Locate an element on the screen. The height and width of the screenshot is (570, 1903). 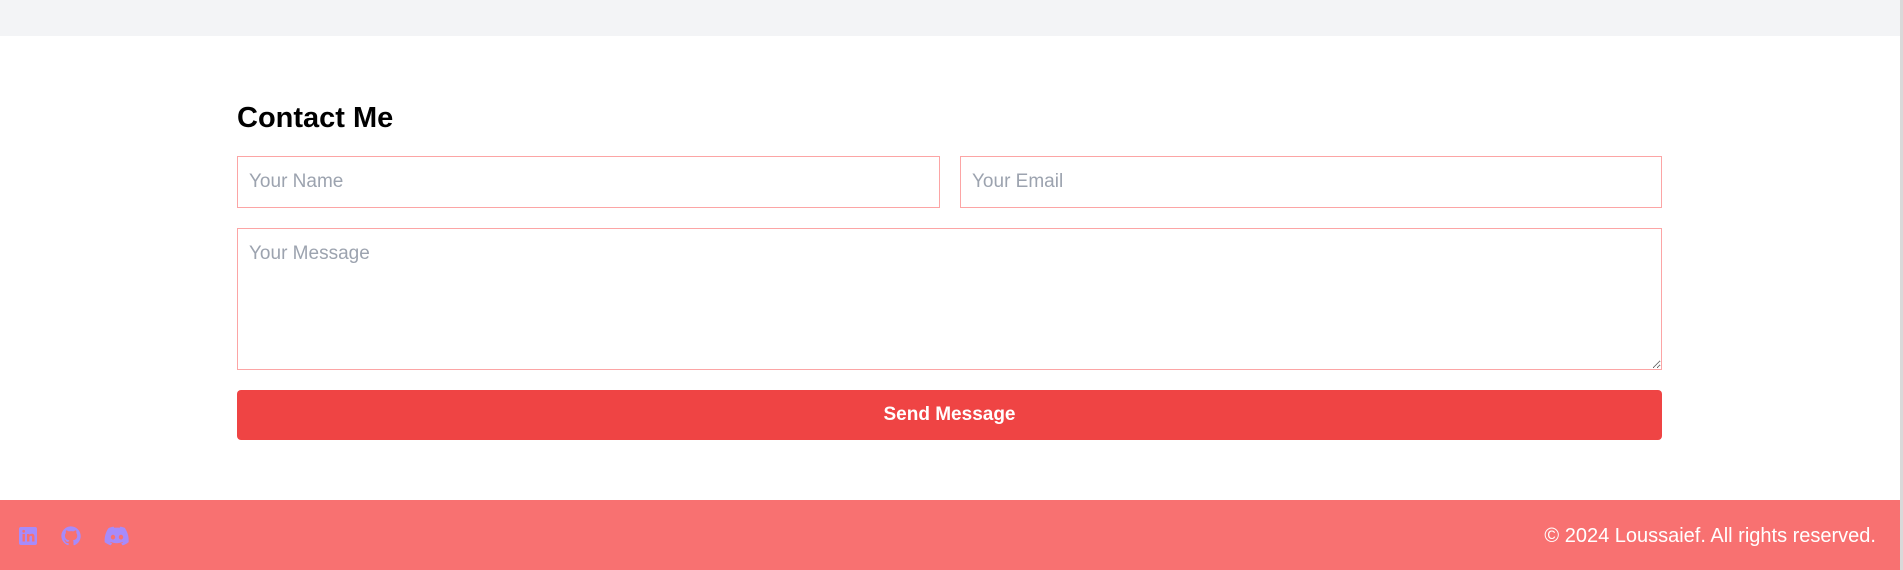
linkedin-icon is located at coordinates (28, 536).